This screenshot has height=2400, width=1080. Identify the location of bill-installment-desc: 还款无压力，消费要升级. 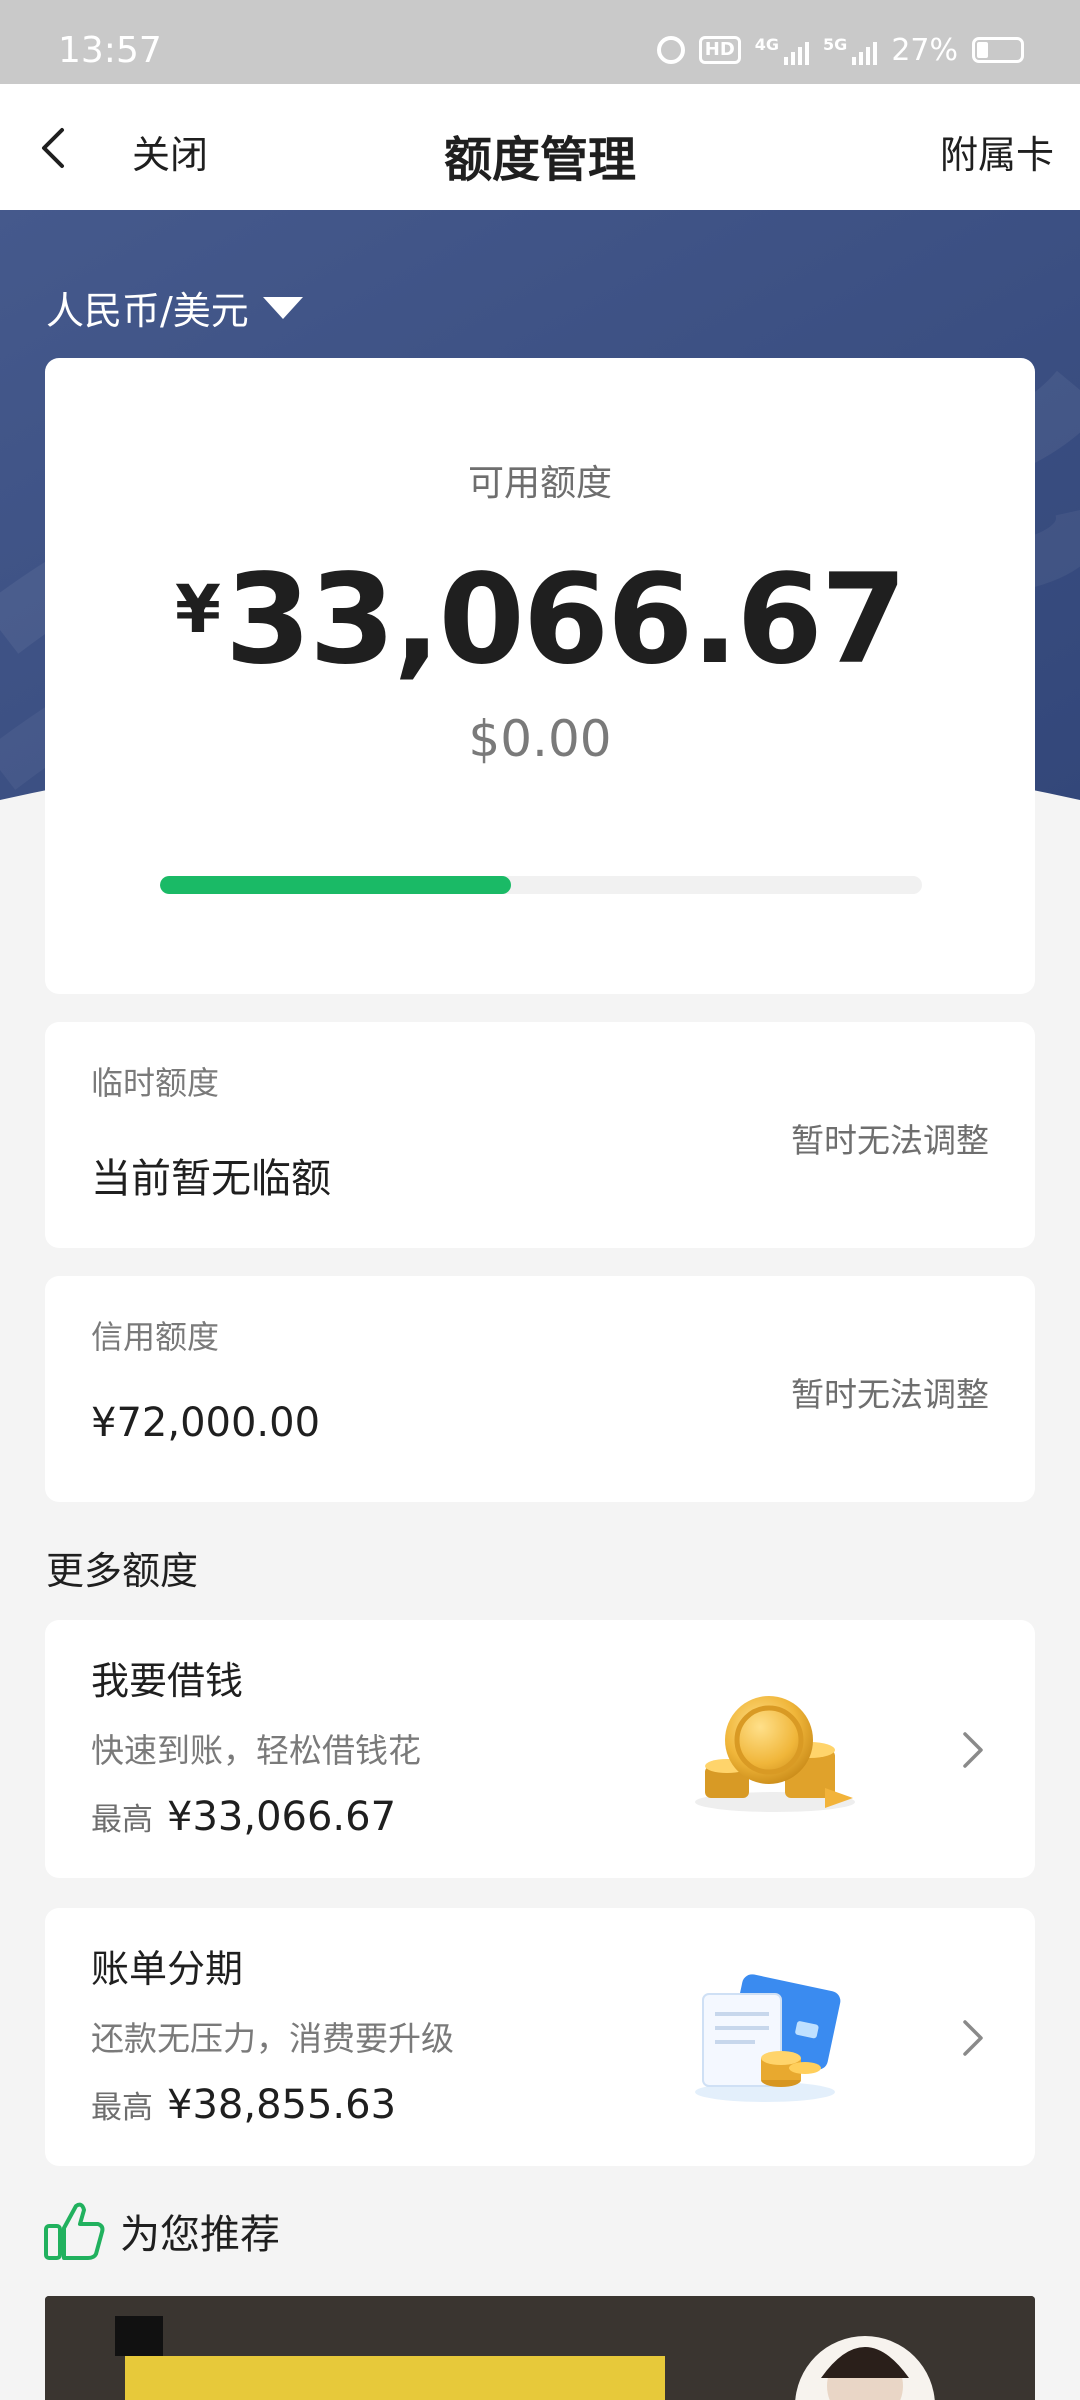
(272, 2038).